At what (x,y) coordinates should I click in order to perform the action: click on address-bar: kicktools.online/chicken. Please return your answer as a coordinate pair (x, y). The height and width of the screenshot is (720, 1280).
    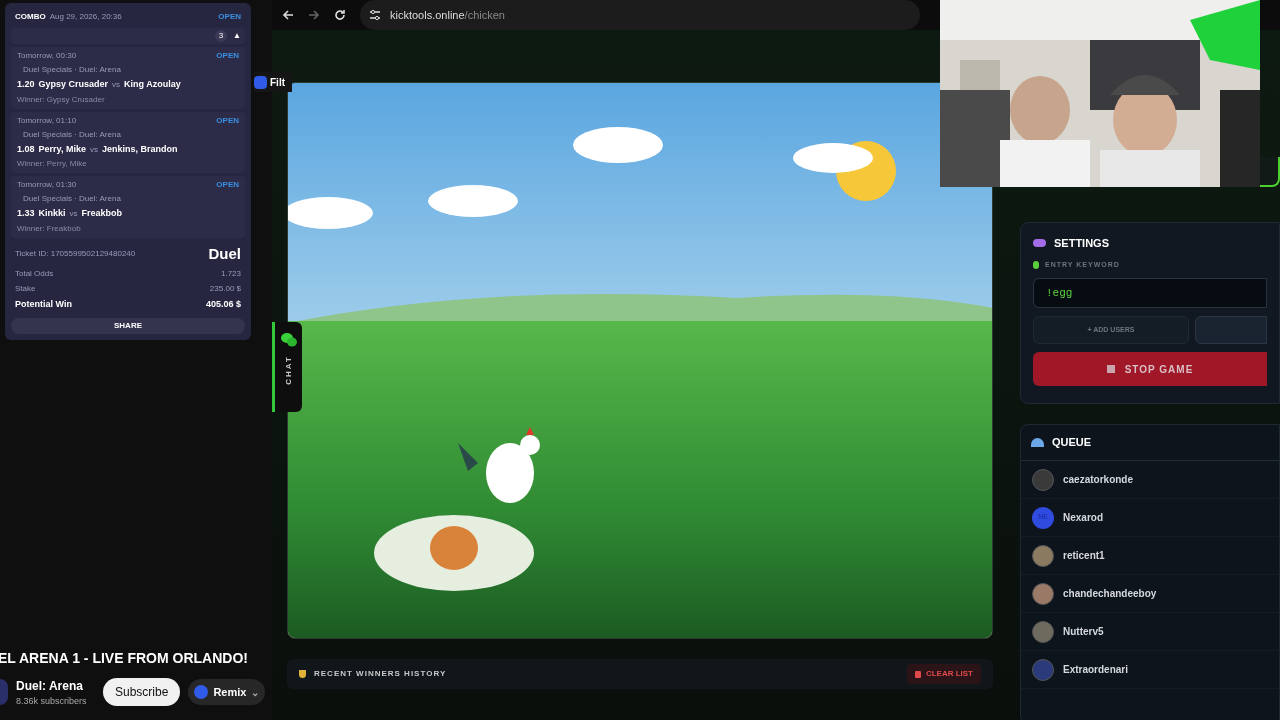
    Looking at the image, I should click on (640, 15).